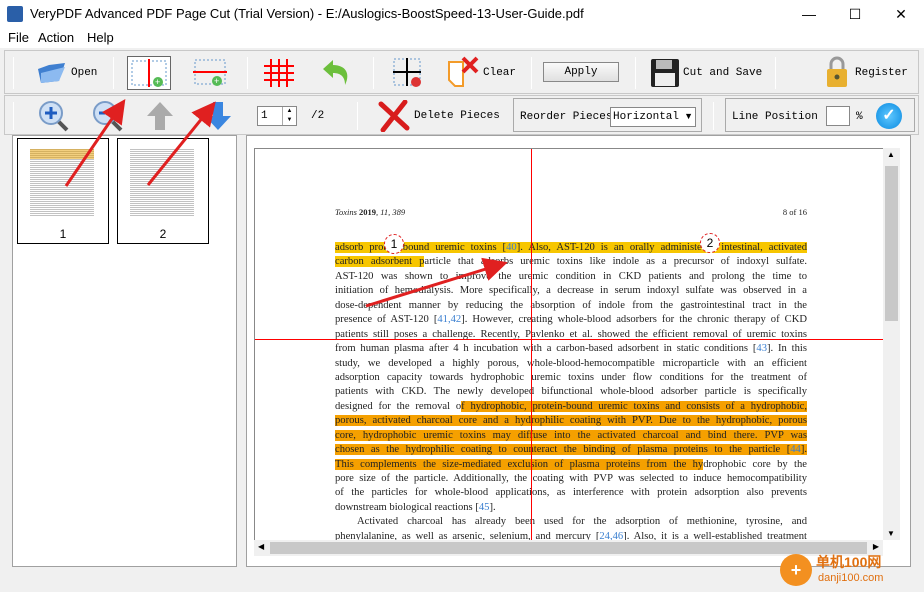 The width and height of the screenshot is (924, 592). Describe the element at coordinates (108, 116) in the screenshot. I see `zoom-out-button` at that location.